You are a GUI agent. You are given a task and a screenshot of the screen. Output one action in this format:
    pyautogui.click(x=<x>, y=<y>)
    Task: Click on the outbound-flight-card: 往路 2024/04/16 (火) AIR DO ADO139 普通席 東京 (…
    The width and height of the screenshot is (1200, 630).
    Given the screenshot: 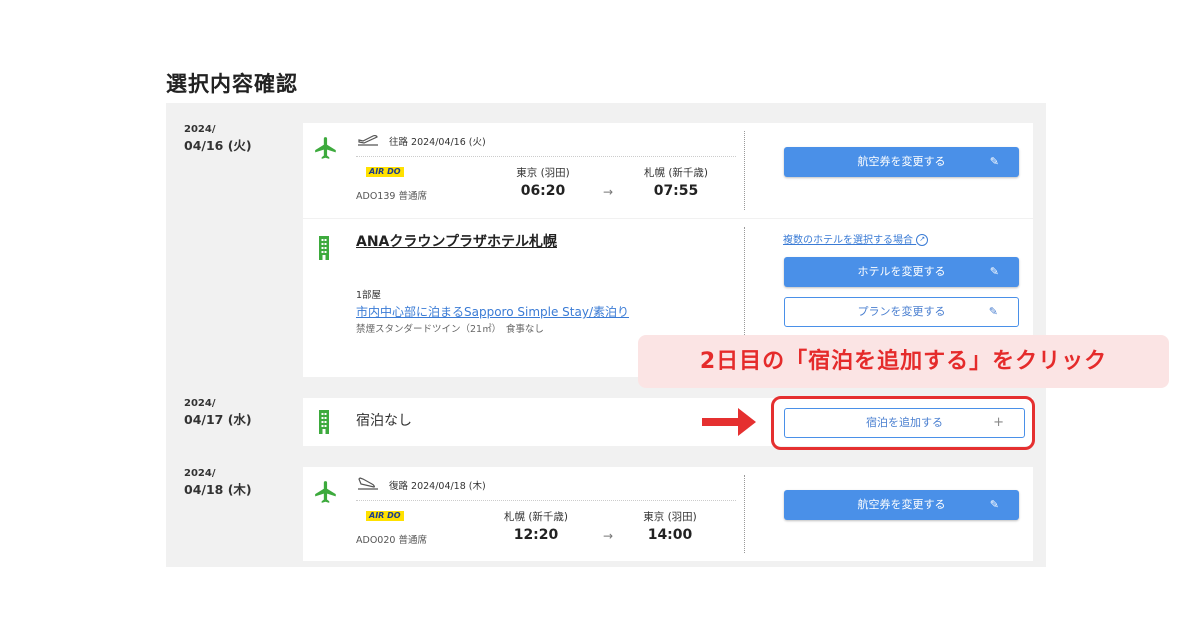 What is the action you would take?
    pyautogui.click(x=668, y=170)
    